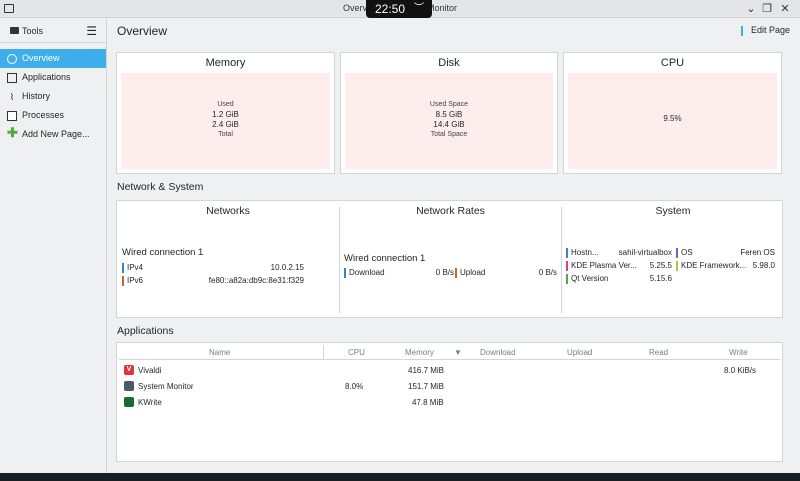 The width and height of the screenshot is (800, 481). I want to click on ipv4-marker, so click(123, 267).